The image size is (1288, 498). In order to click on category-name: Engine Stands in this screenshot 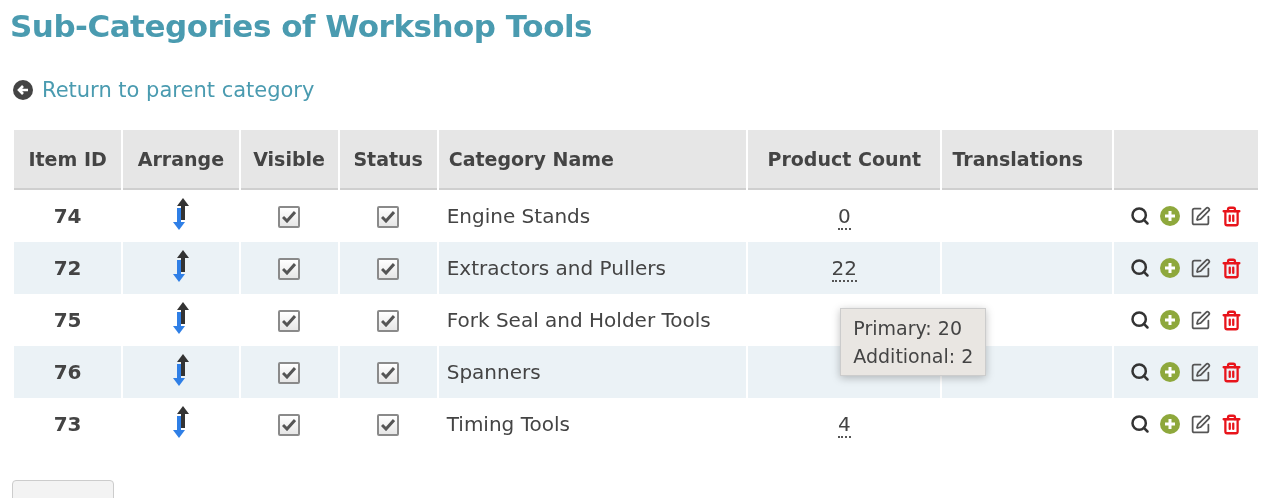, I will do `click(518, 216)`.